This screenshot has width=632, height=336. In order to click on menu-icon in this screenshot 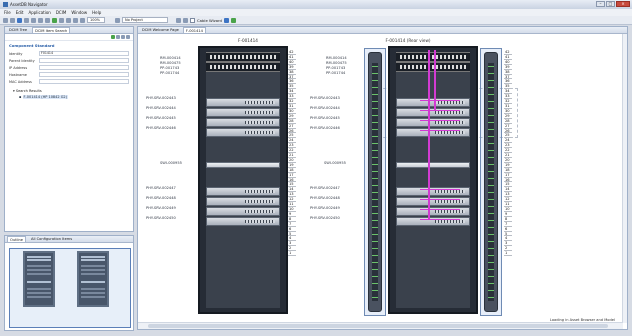, I will do `click(128, 37)`.